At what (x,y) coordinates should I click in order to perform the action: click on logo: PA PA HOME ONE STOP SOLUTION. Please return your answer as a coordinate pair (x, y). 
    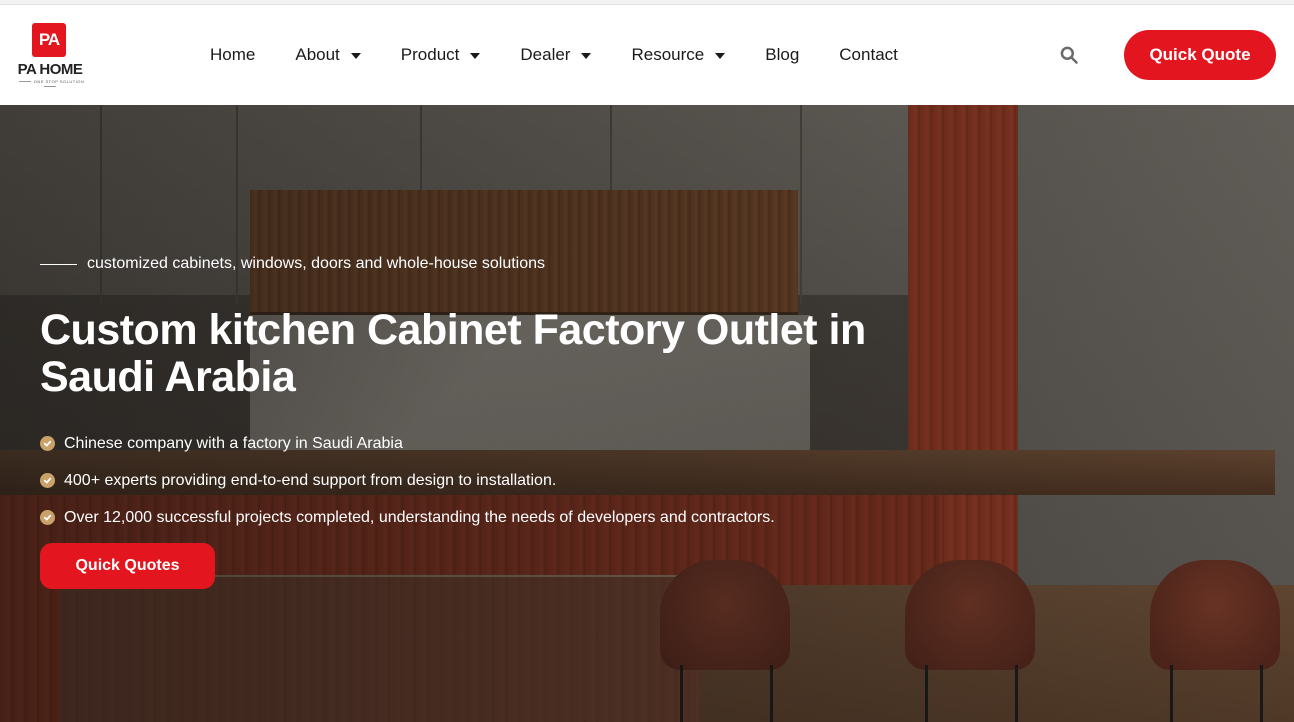
    Looking at the image, I should click on (50, 54).